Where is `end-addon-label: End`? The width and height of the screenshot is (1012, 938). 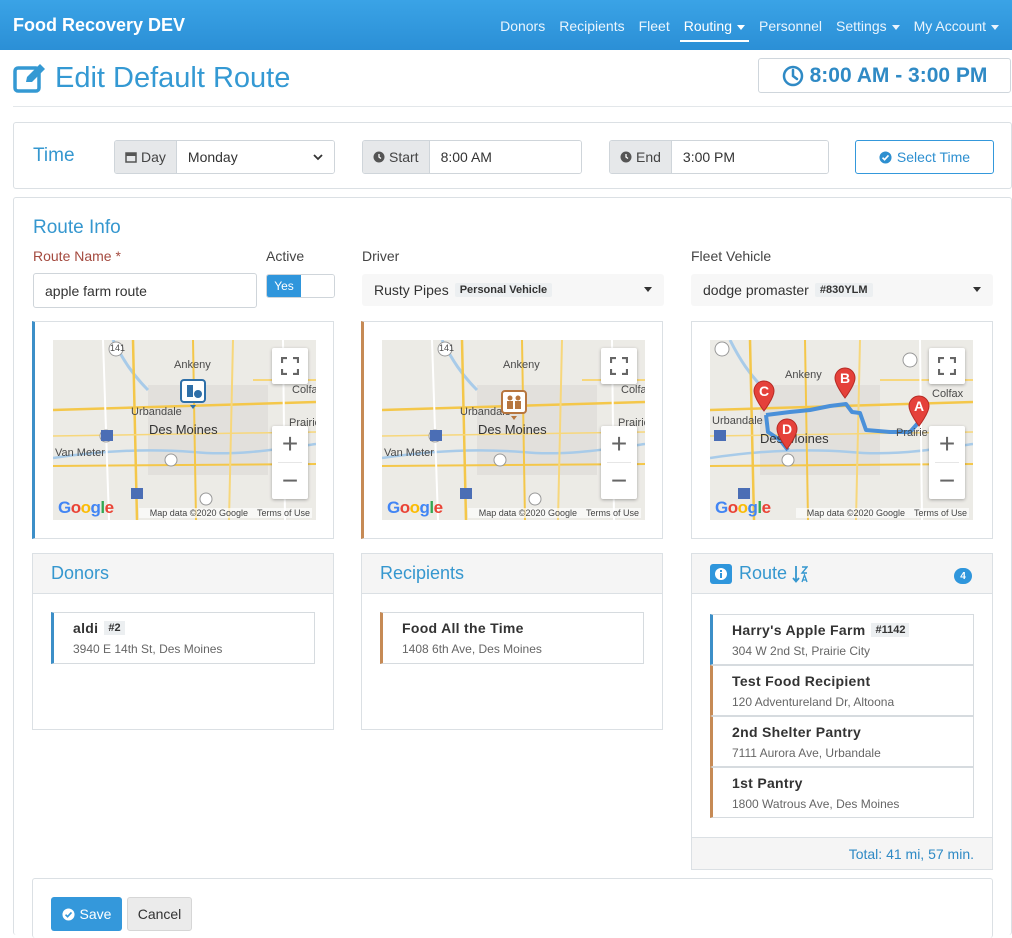 end-addon-label: End is located at coordinates (648, 157).